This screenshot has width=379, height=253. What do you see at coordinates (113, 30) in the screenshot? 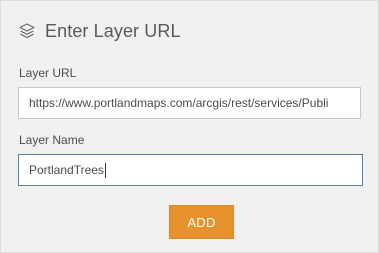
I see `panel-title: Enter Layer URL` at bounding box center [113, 30].